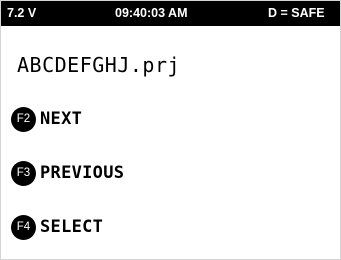 Image resolution: width=341 pixels, height=260 pixels. What do you see at coordinates (23, 173) in the screenshot?
I see `f3-key-badge: F3` at bounding box center [23, 173].